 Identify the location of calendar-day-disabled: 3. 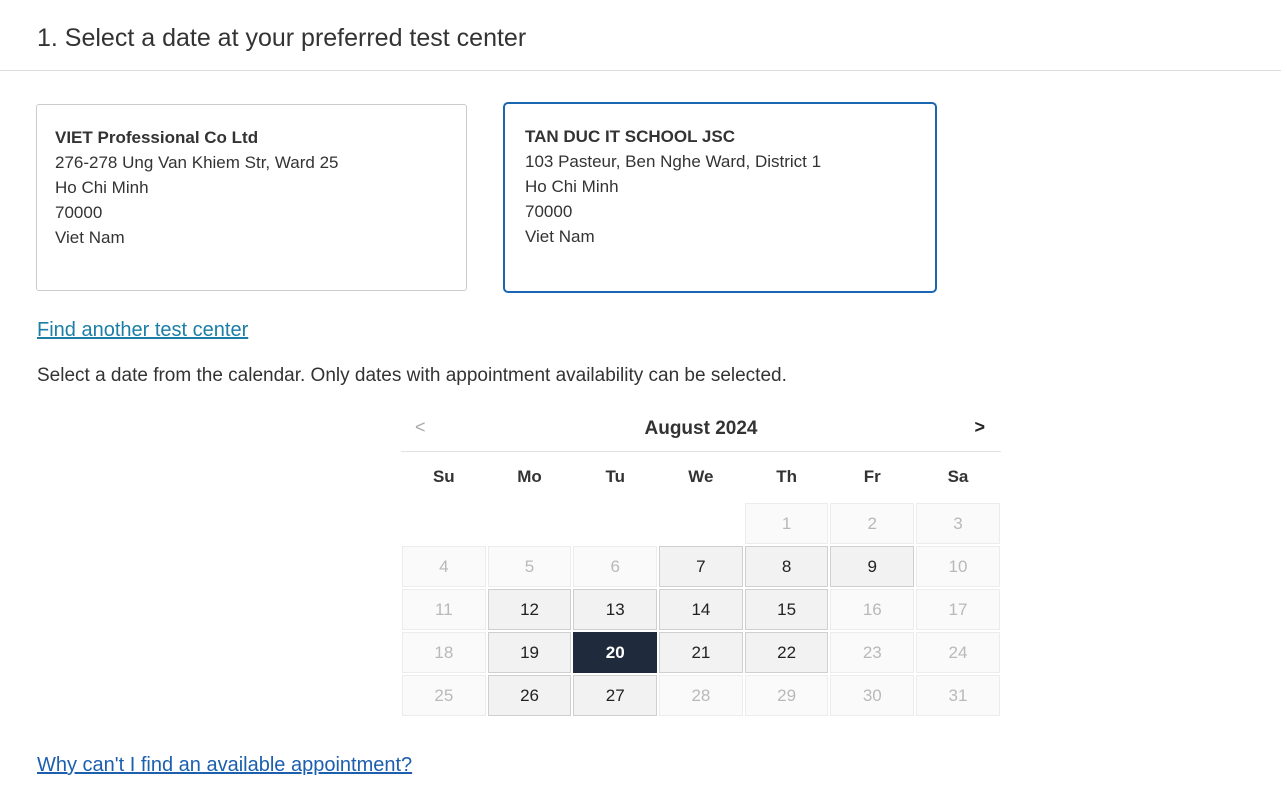
(958, 523).